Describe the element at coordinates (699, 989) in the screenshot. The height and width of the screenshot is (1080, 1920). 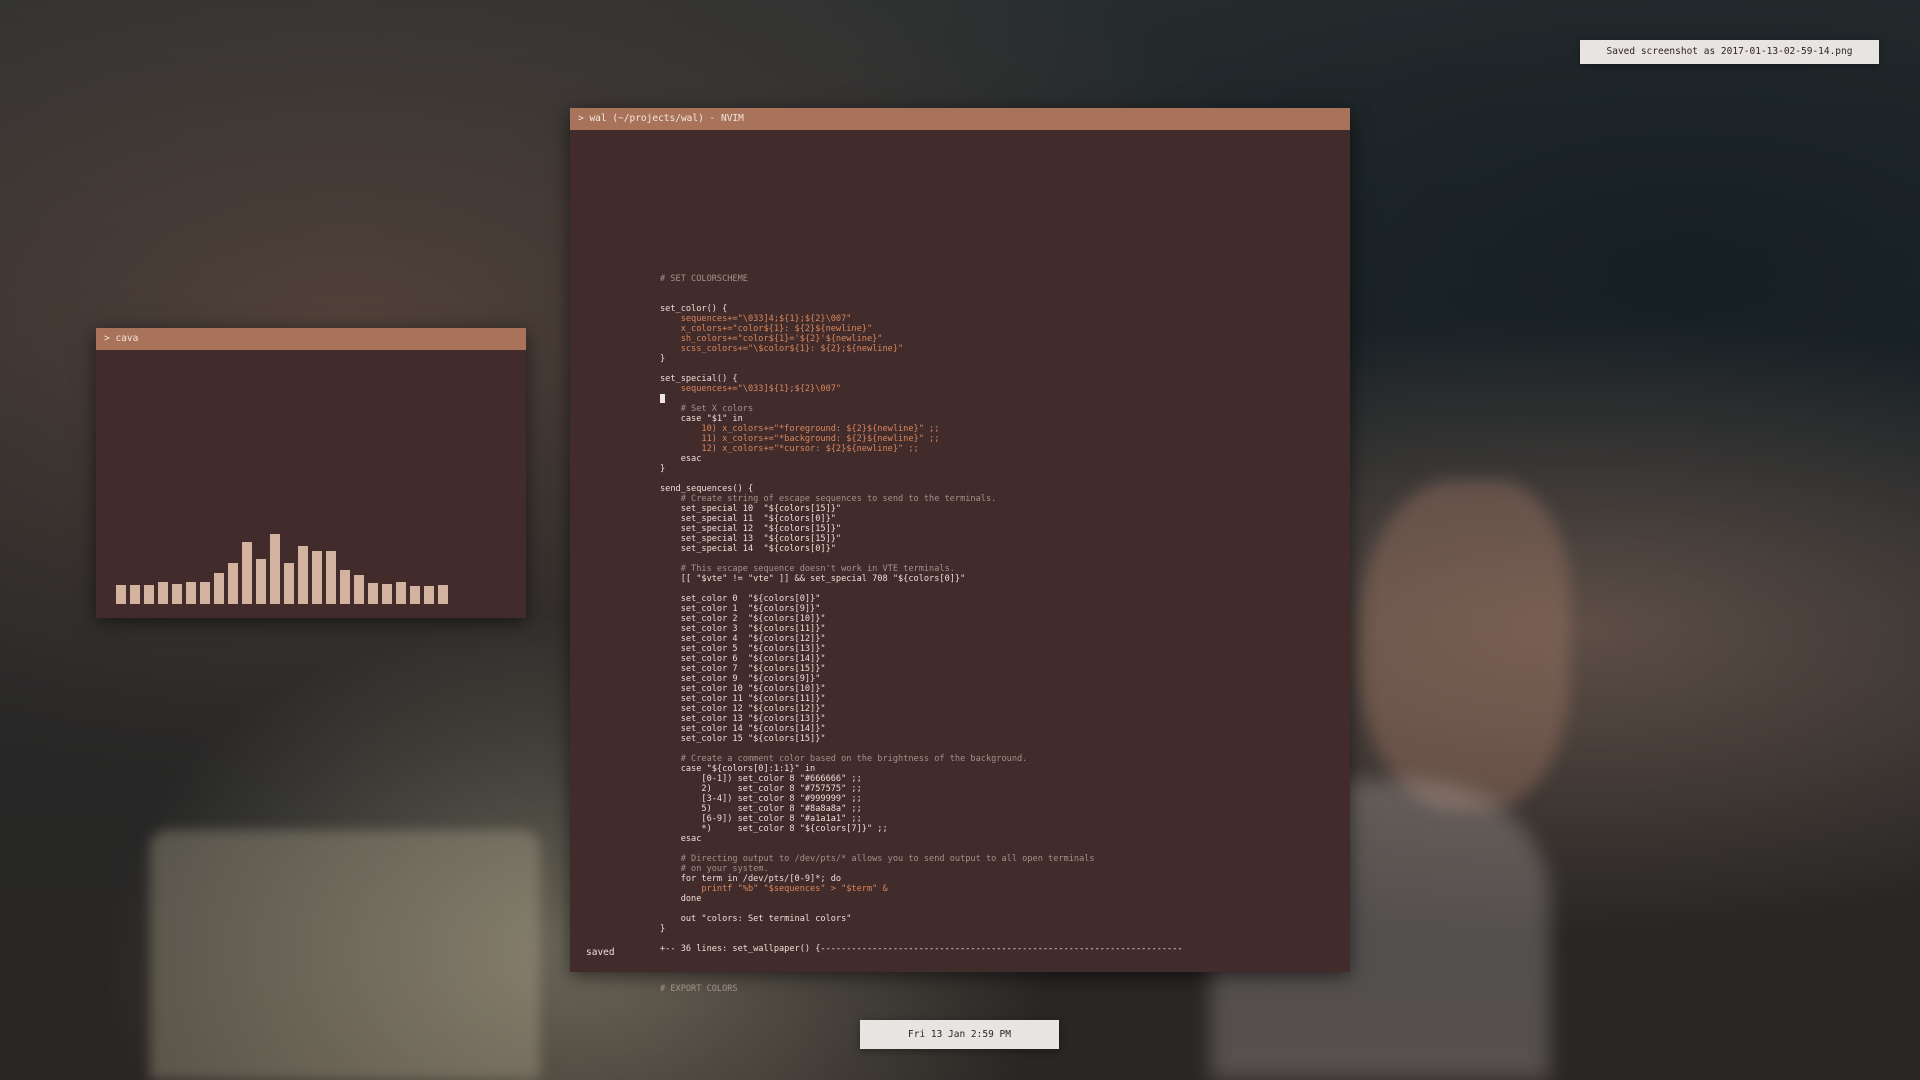
I see `code-line: # EXPORT COLORS` at that location.